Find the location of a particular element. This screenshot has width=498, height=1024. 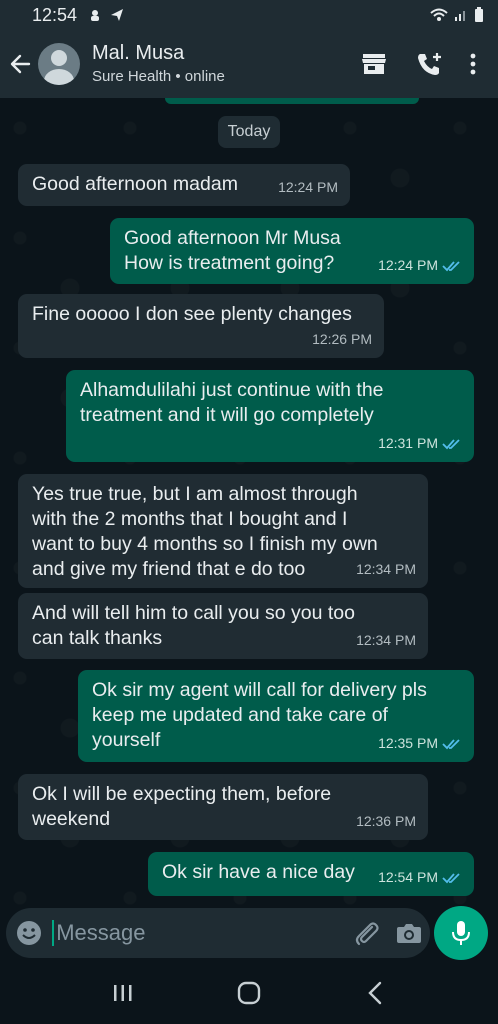

more-vert-icon is located at coordinates (473, 64).